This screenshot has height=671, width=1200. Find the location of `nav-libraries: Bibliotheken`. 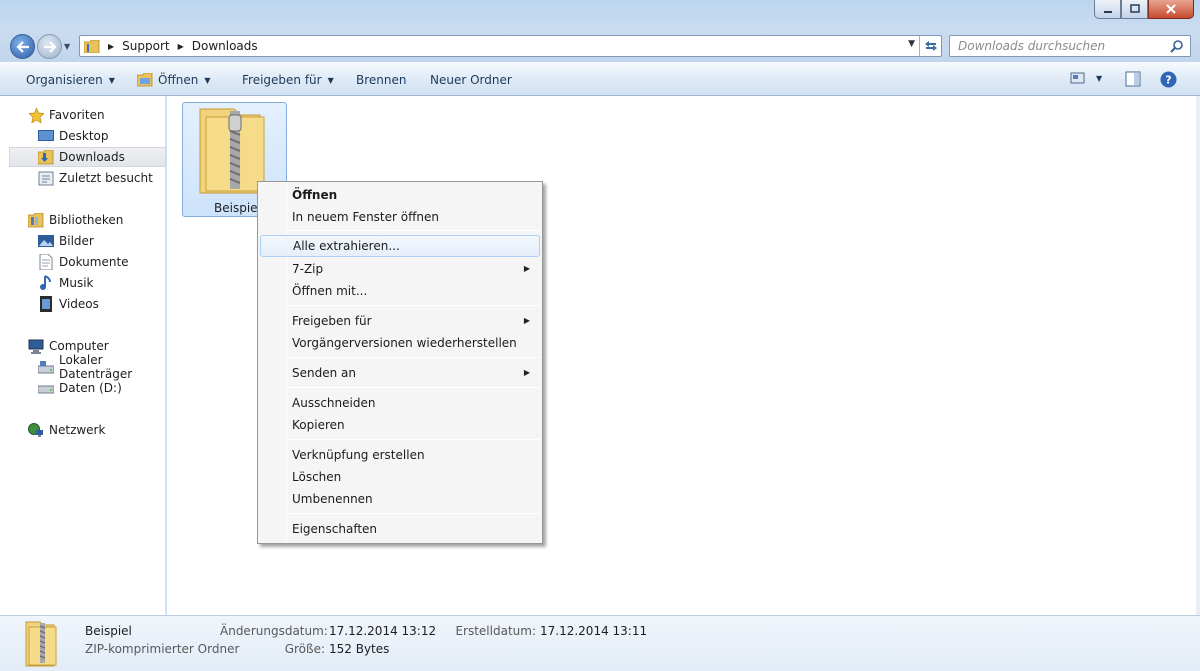

nav-libraries: Bibliotheken is located at coordinates (83, 220).